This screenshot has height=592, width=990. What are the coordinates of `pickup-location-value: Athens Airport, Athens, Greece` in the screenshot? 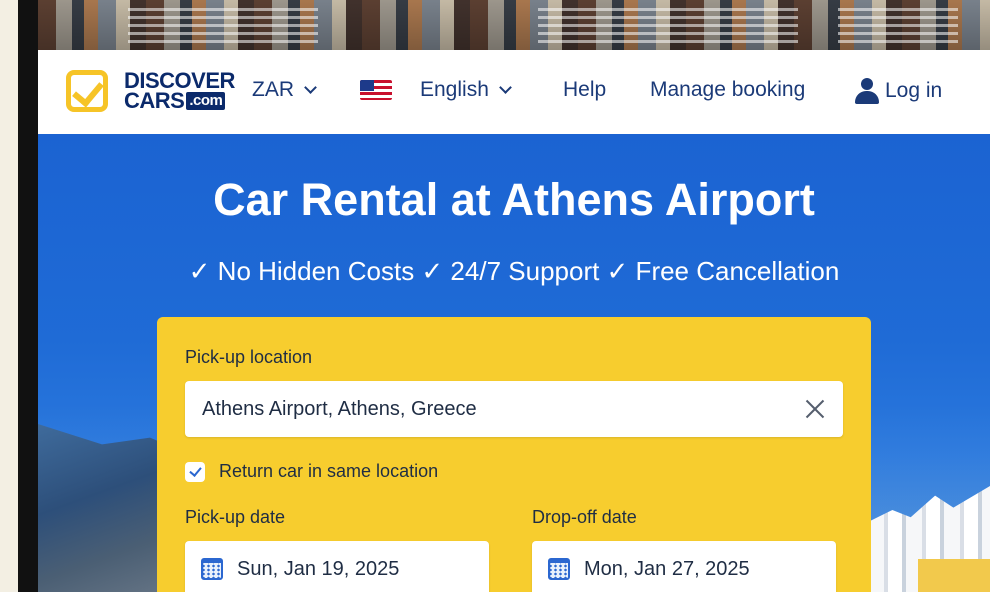 It's located at (339, 408).